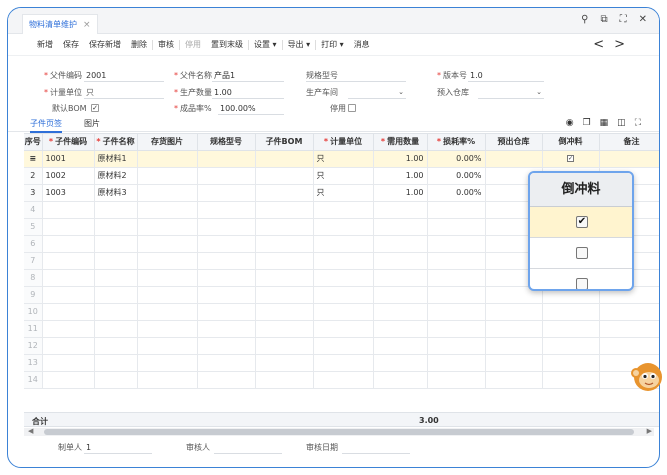 The width and height of the screenshot is (667, 475). Describe the element at coordinates (649, 431) in the screenshot. I see `scroll-right-icon: ▶` at that location.